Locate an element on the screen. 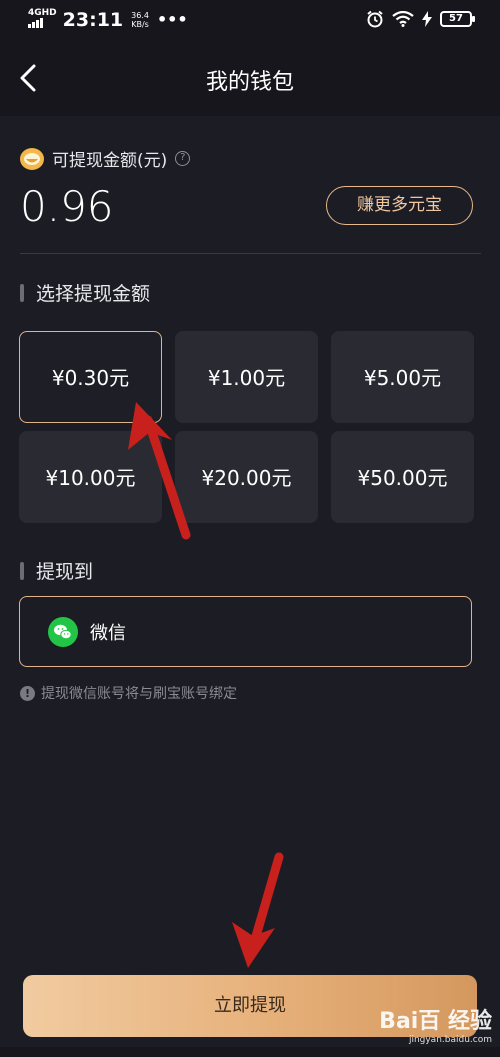  bottom-strip is located at coordinates (250, 1052).